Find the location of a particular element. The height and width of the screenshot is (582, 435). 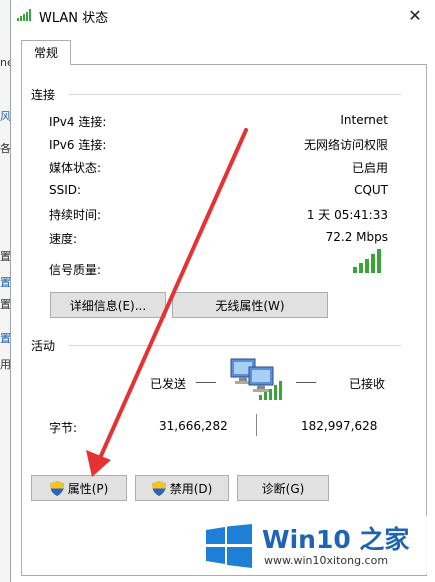

network-computers-icon is located at coordinates (256, 379).